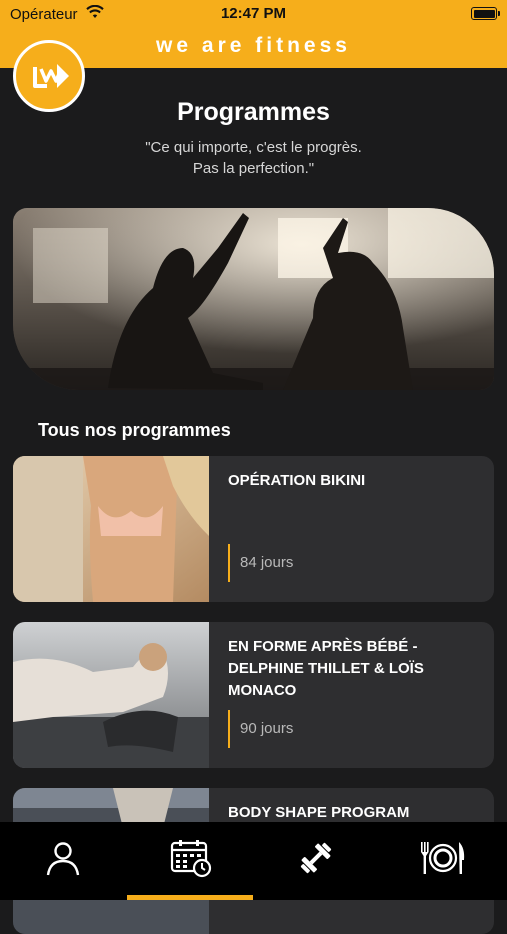 Image resolution: width=507 pixels, height=934 pixels. Describe the element at coordinates (253, 147) in the screenshot. I see `quote-line-1: "Ce qui importe, c'est le progrès.` at that location.